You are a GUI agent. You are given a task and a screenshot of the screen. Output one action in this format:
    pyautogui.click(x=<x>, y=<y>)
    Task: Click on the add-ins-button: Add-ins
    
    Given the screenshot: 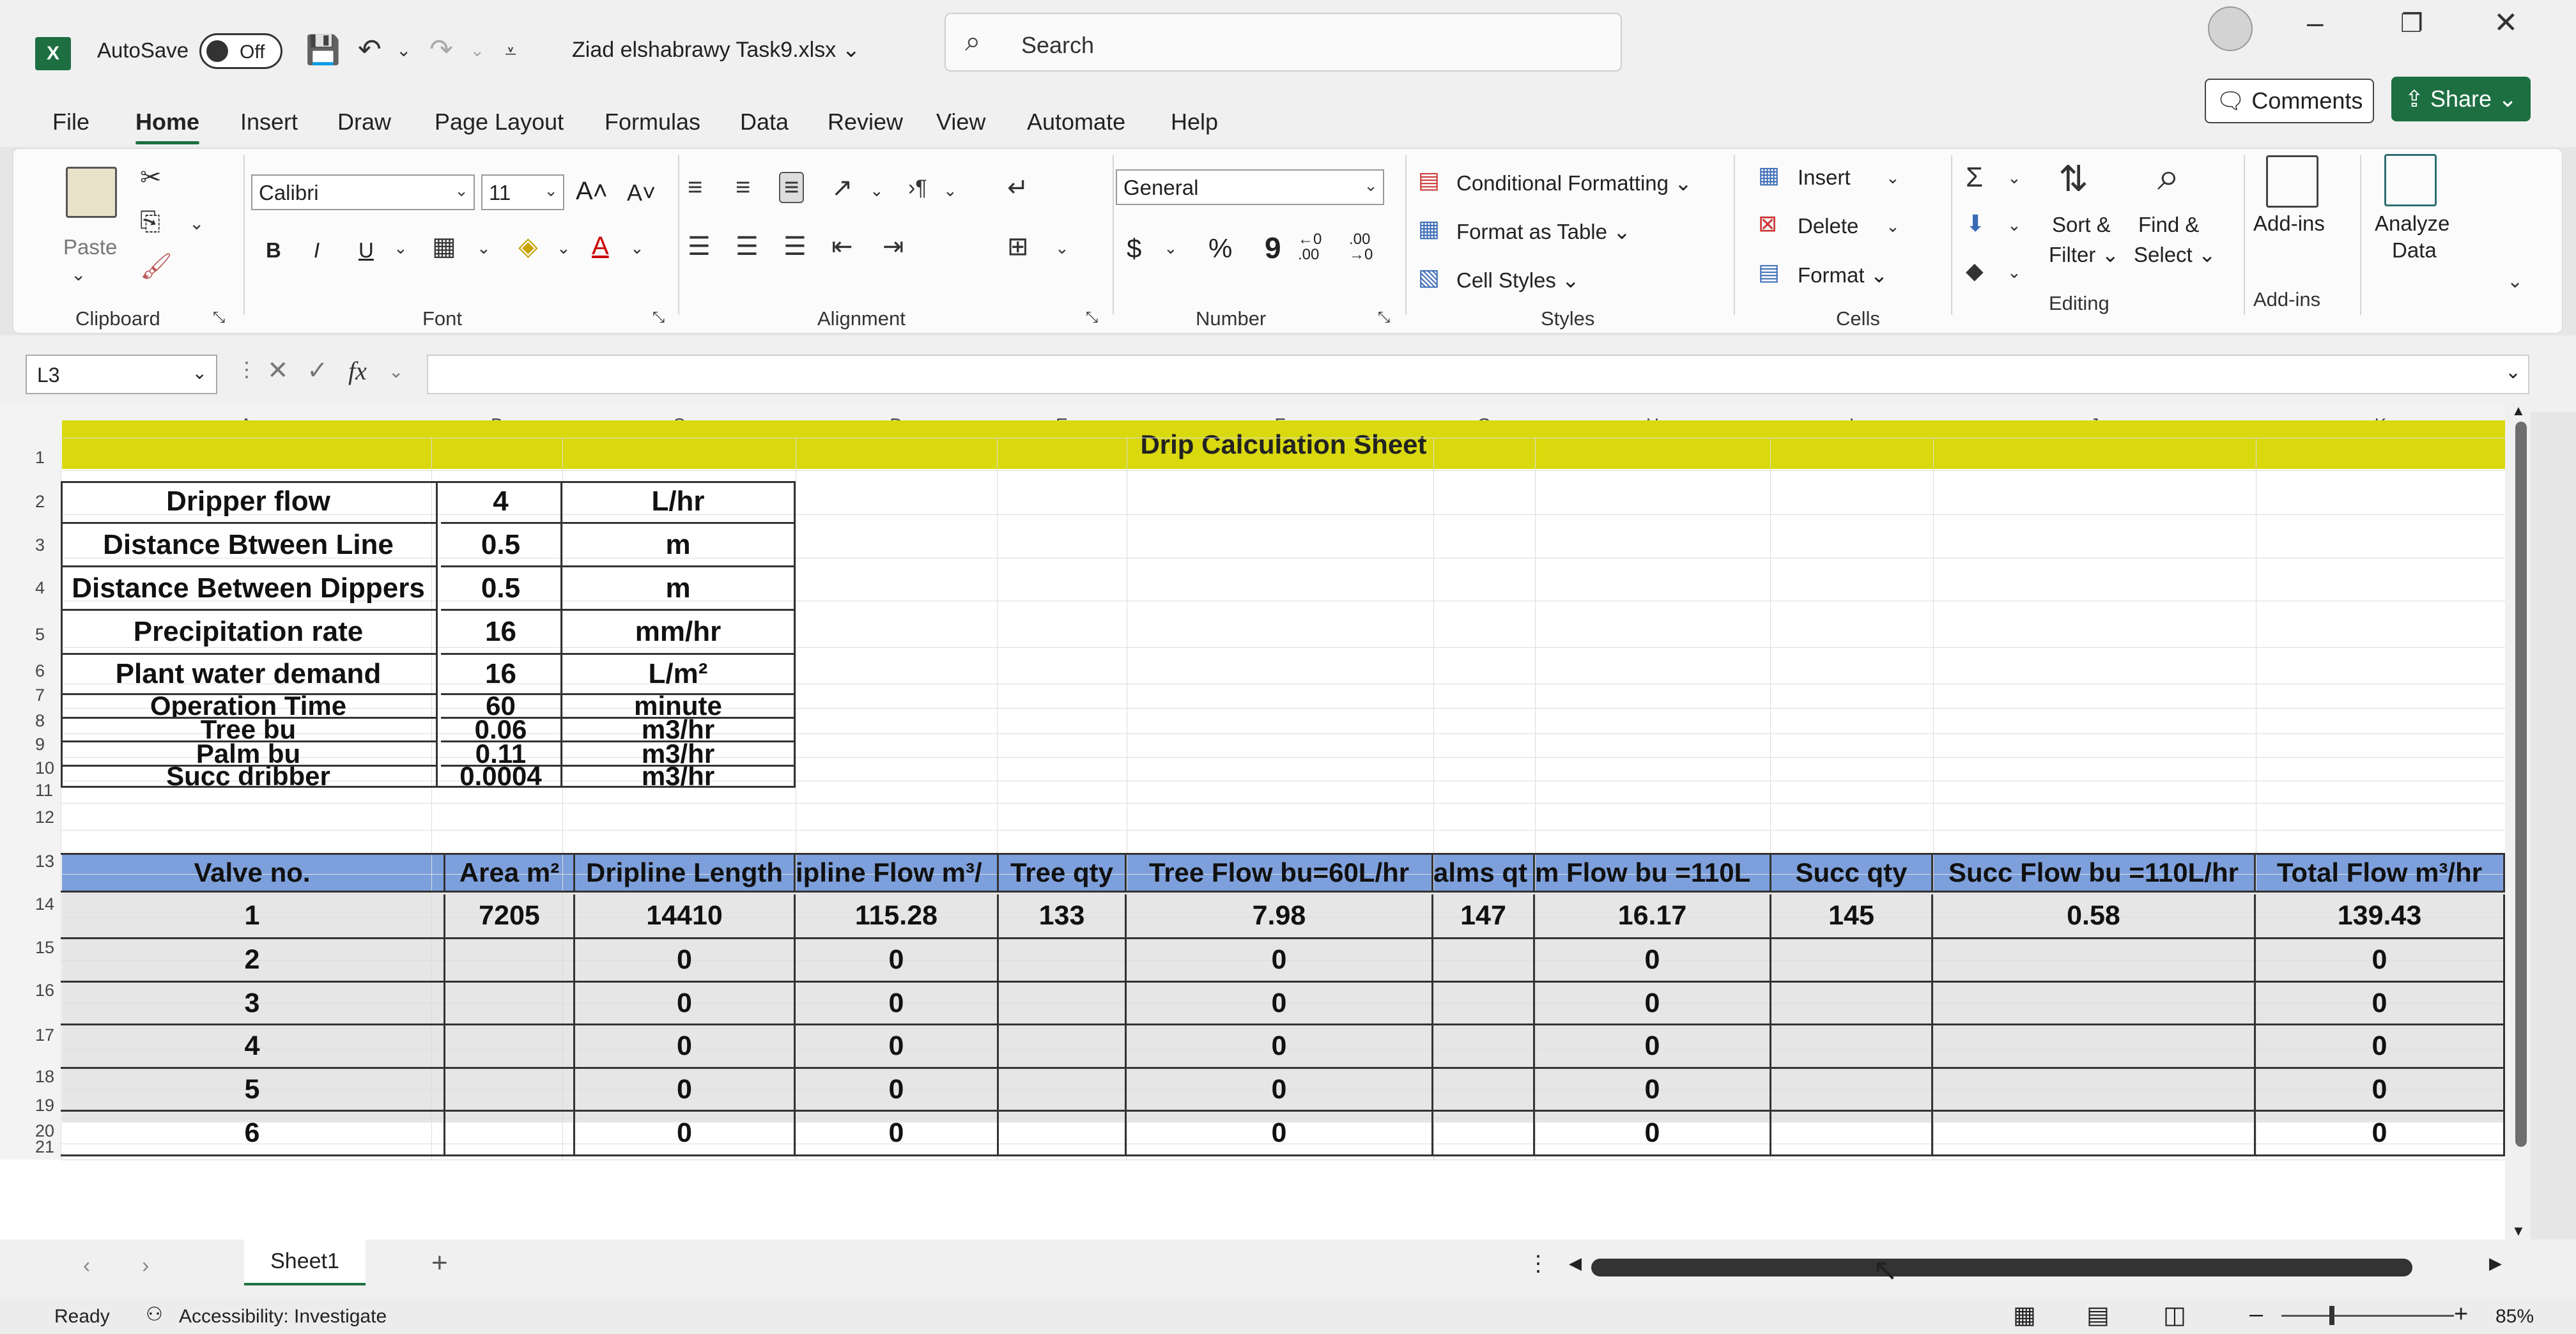 What is the action you would take?
    pyautogui.click(x=2289, y=223)
    